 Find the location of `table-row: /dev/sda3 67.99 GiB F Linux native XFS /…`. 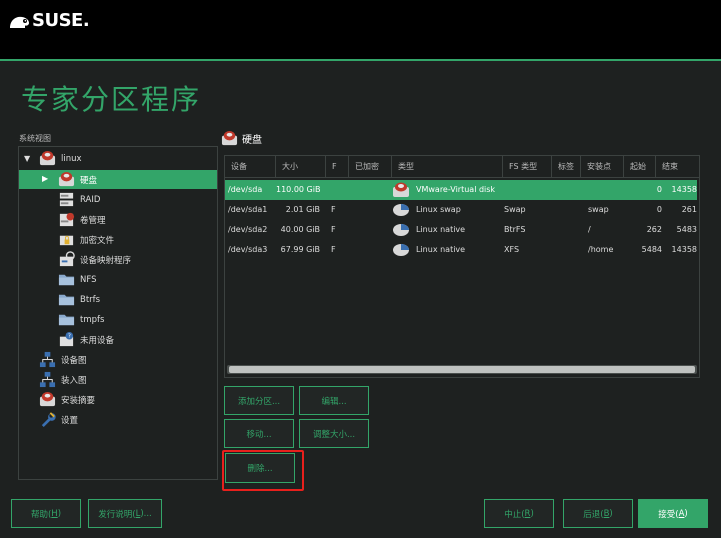

table-row: /dev/sda3 67.99 GiB F Linux native XFS /… is located at coordinates (461, 250).